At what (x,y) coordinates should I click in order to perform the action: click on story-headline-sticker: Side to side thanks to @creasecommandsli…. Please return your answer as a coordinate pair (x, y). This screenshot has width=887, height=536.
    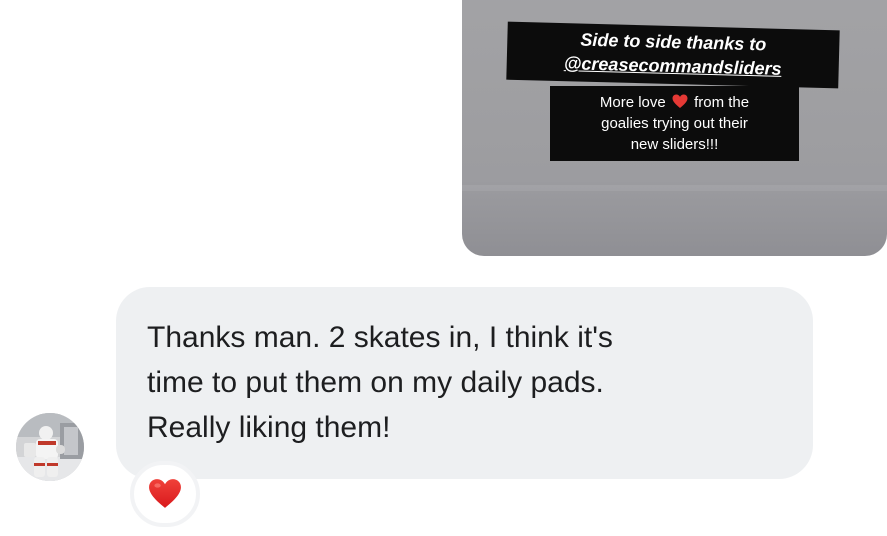
    Looking at the image, I should click on (673, 55).